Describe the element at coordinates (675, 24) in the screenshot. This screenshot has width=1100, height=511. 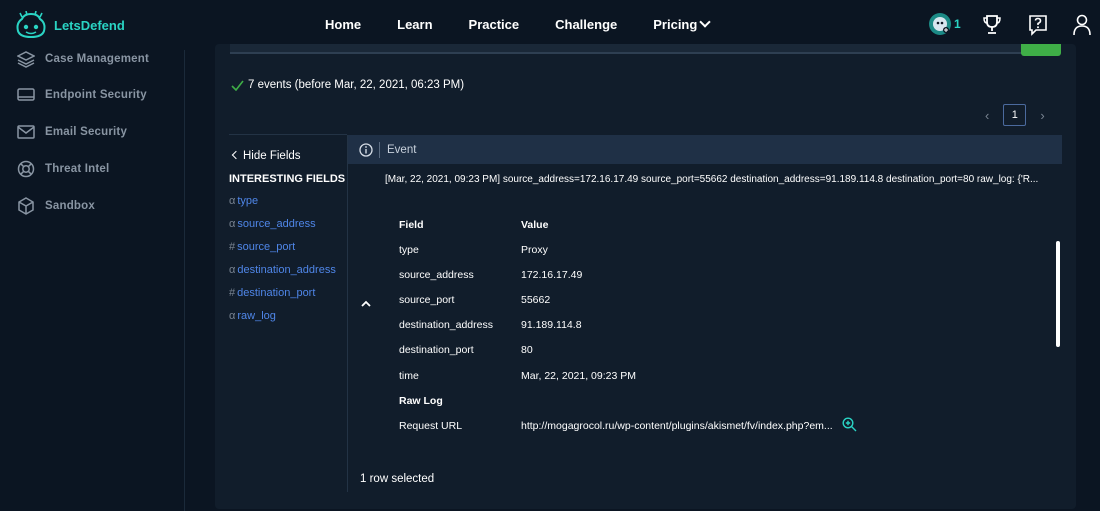
I see `nav-pricing-label: Pricing` at that location.